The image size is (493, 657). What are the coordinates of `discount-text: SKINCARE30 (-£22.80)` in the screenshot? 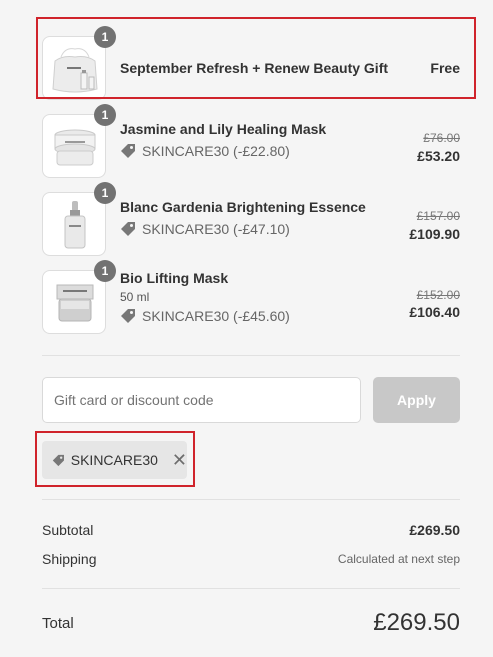 It's located at (216, 151).